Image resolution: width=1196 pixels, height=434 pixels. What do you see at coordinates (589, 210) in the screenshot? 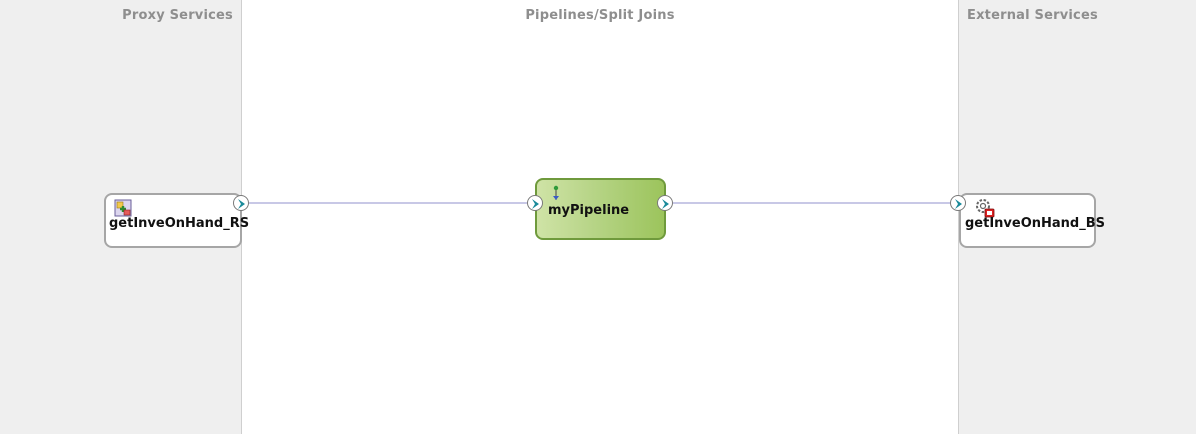
I see `pipeline-label: myPipeline` at bounding box center [589, 210].